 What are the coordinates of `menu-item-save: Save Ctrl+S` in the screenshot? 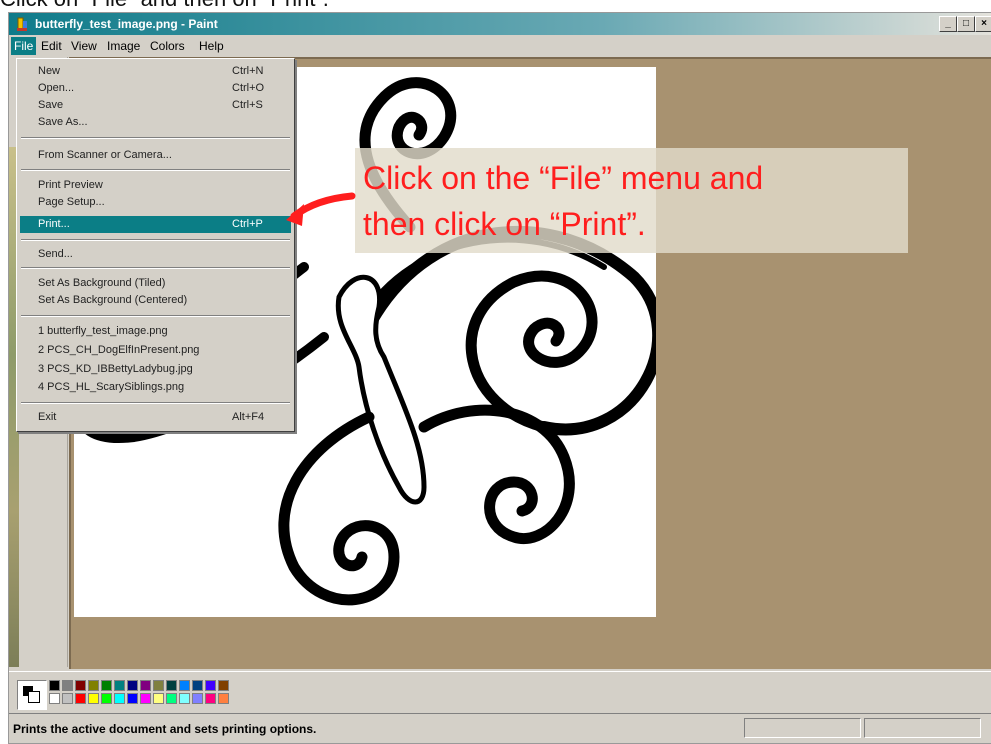 It's located at (155, 105).